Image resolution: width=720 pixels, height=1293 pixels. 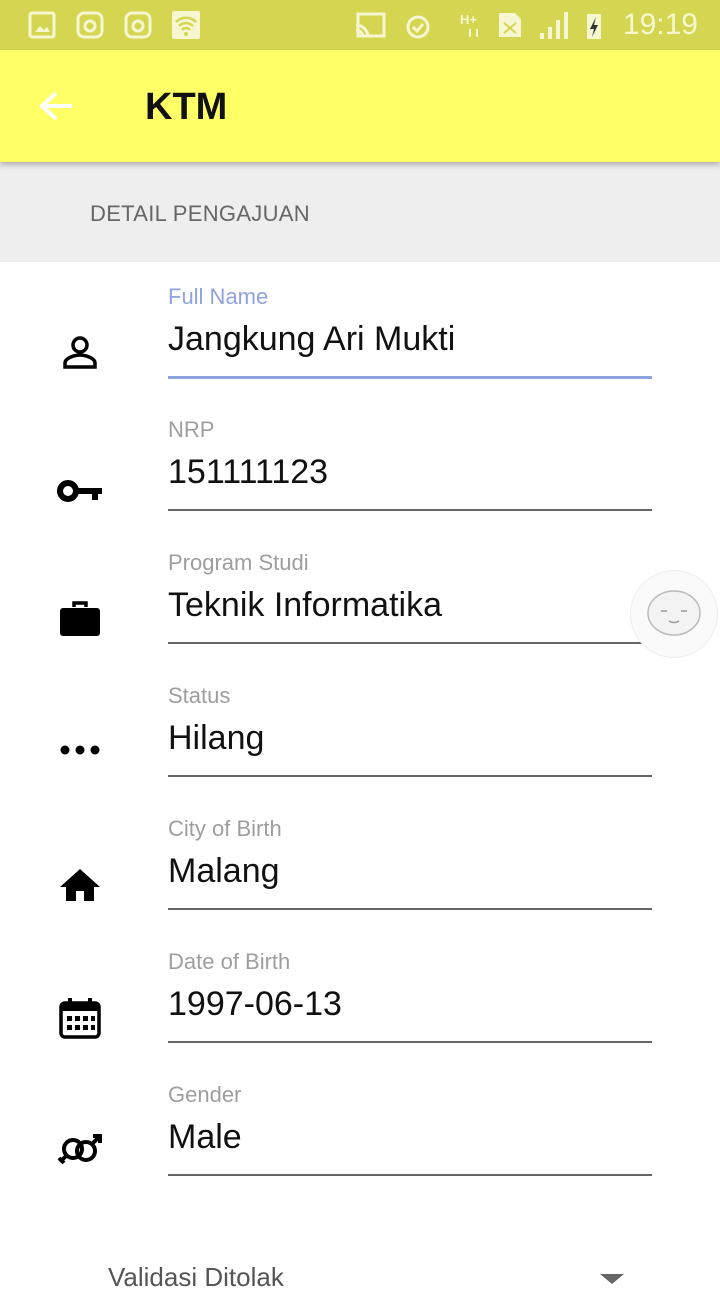 What do you see at coordinates (205, 1137) in the screenshot?
I see `field-value: Male` at bounding box center [205, 1137].